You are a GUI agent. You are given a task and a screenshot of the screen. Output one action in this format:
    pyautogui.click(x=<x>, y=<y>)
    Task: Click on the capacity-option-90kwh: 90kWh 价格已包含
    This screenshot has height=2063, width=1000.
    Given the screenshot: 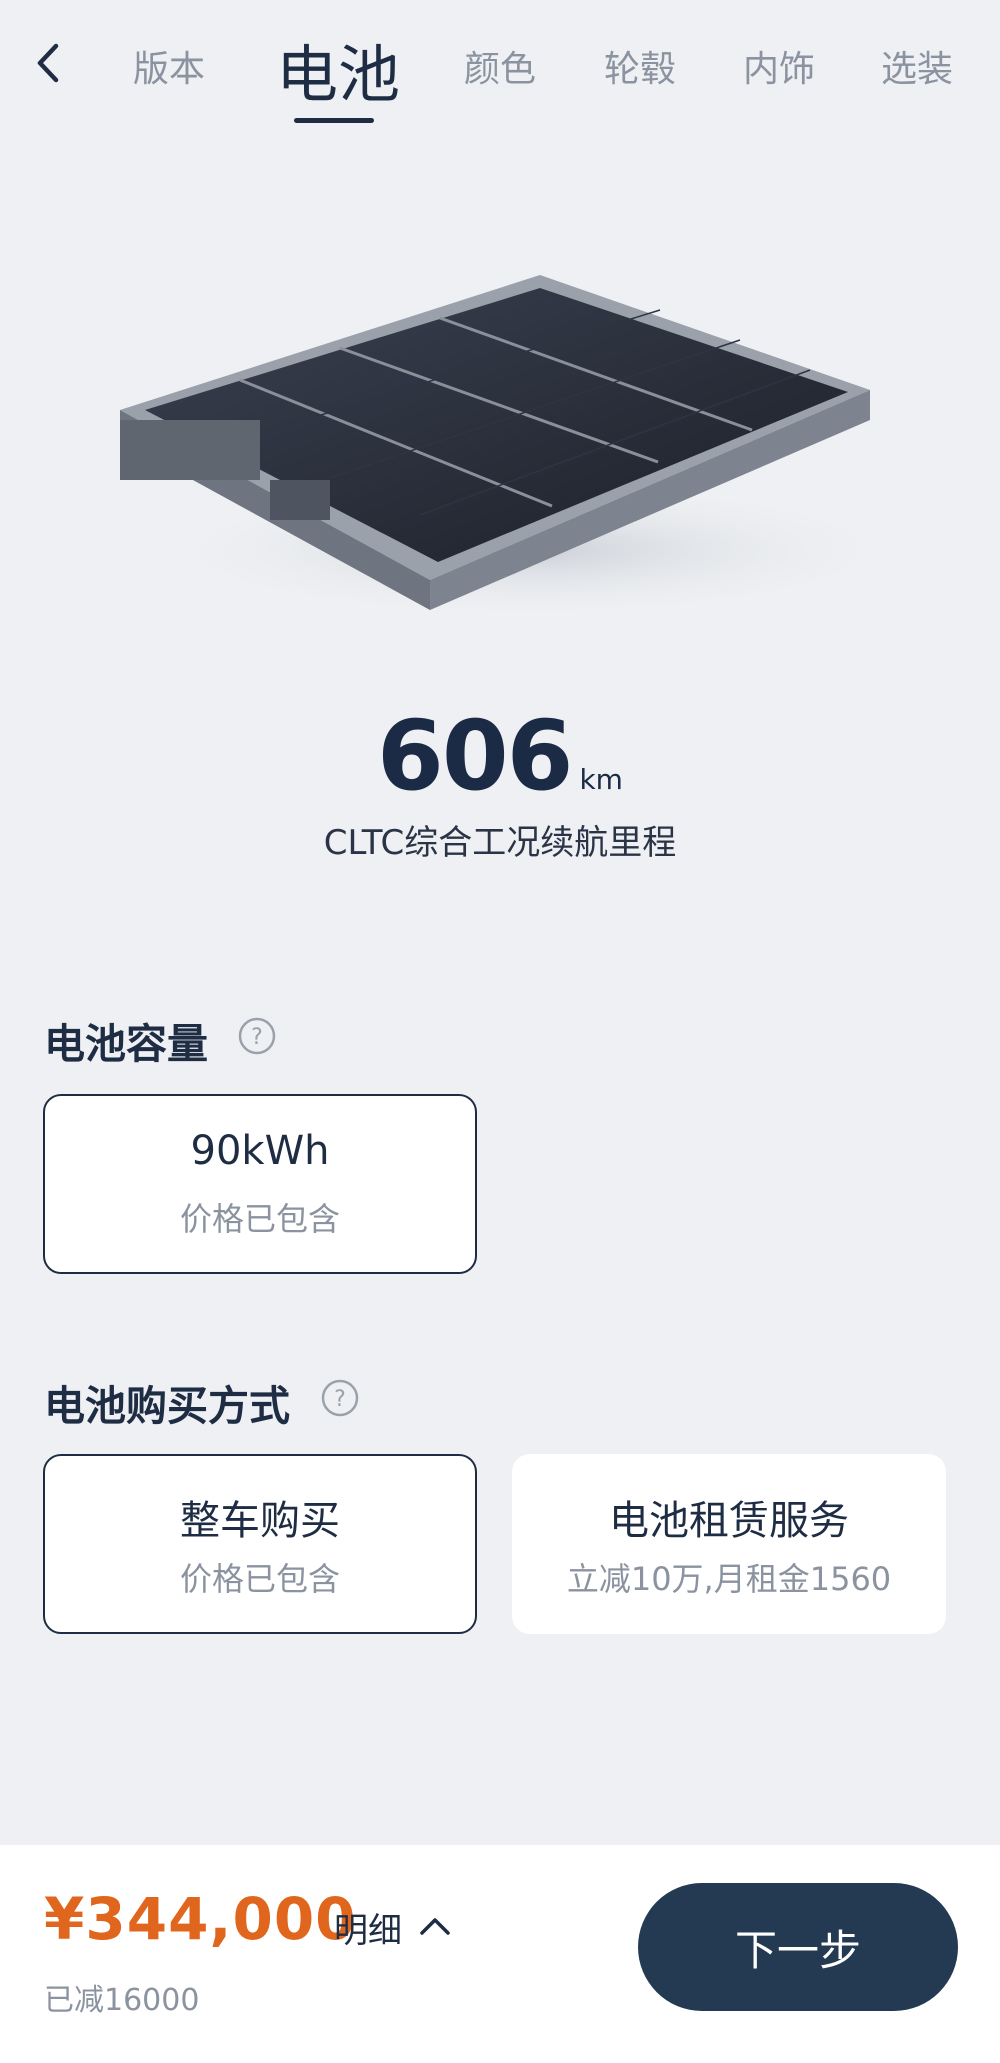 What is the action you would take?
    pyautogui.click(x=260, y=1184)
    